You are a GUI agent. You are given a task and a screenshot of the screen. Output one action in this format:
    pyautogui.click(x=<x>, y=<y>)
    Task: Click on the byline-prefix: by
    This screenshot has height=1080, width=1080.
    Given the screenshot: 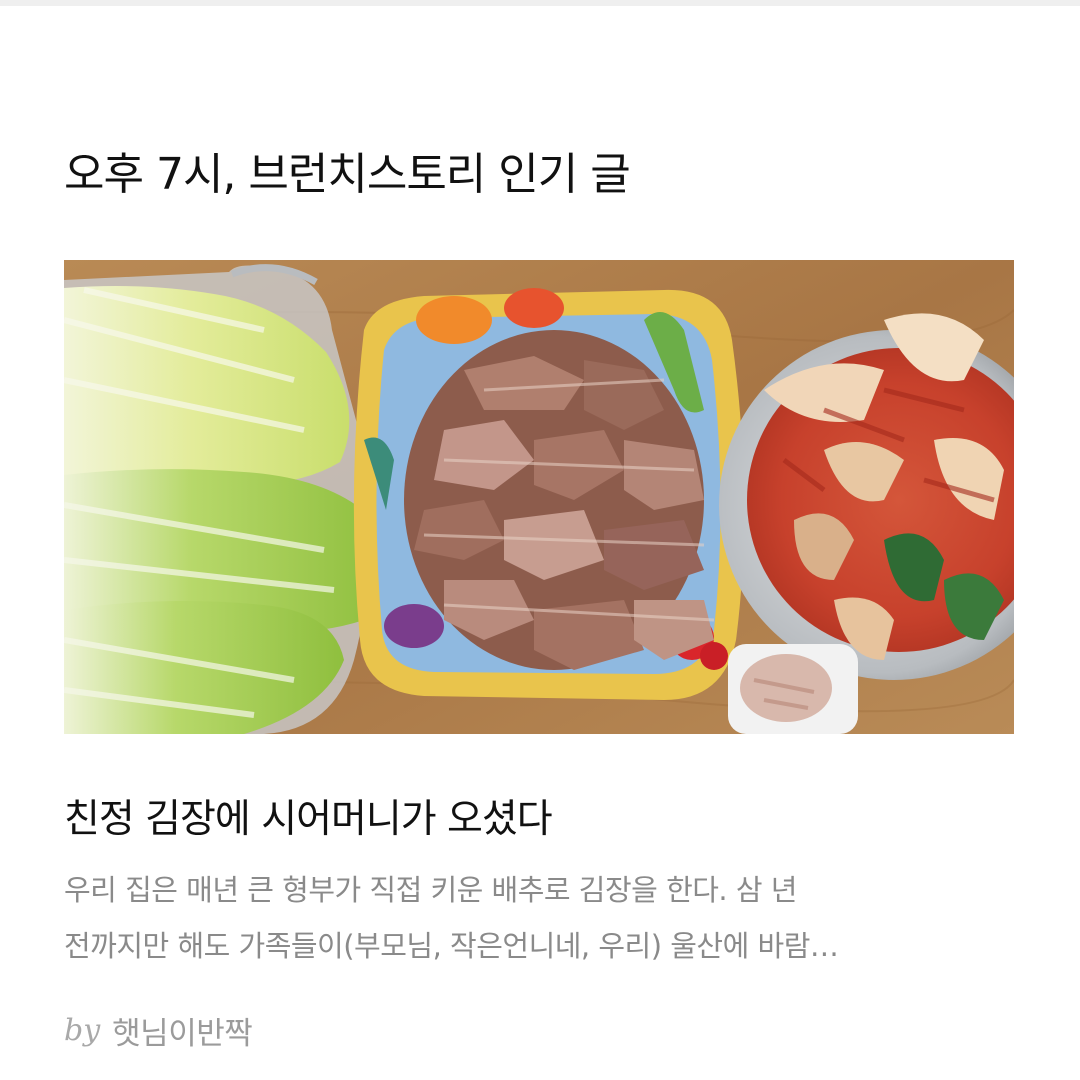 What is the action you would take?
    pyautogui.click(x=82, y=1030)
    